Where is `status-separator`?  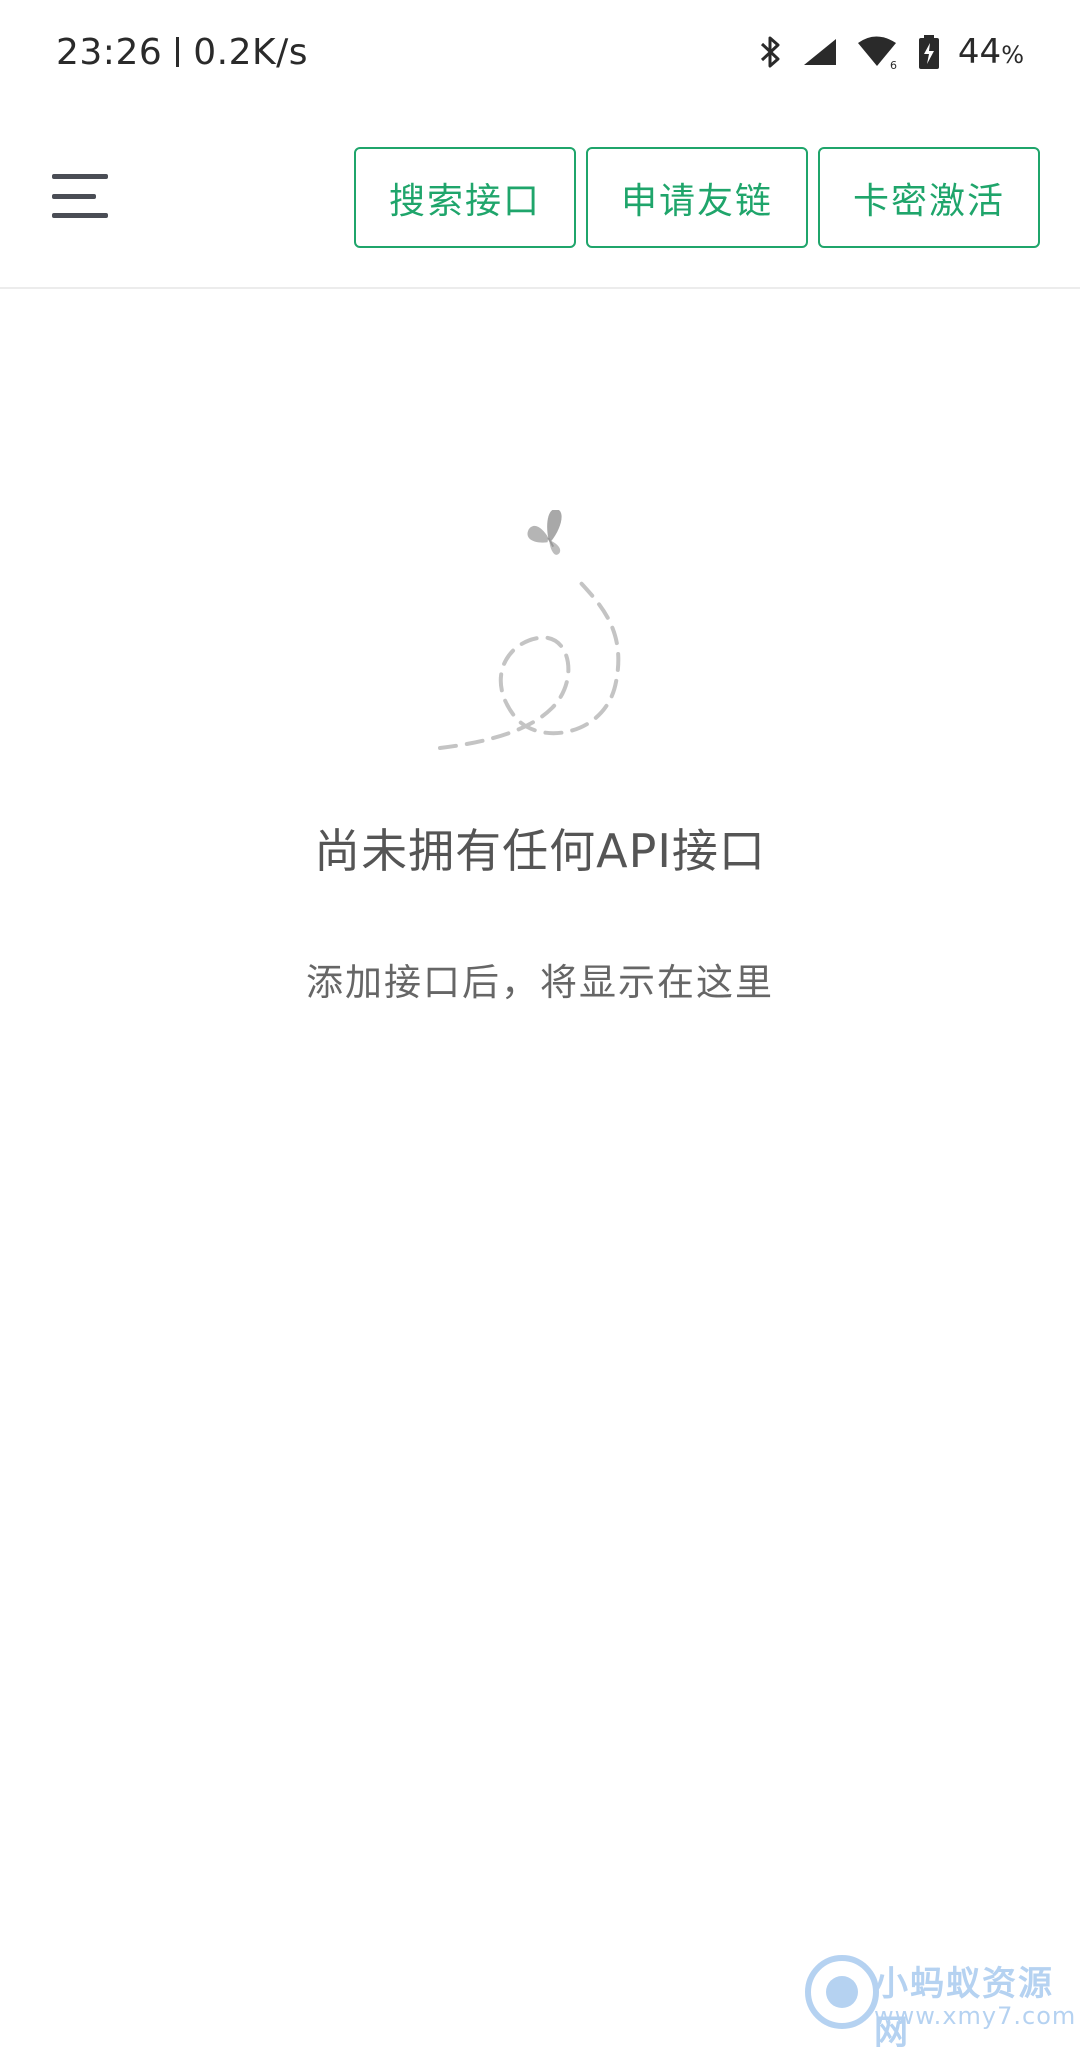
status-separator is located at coordinates (178, 52).